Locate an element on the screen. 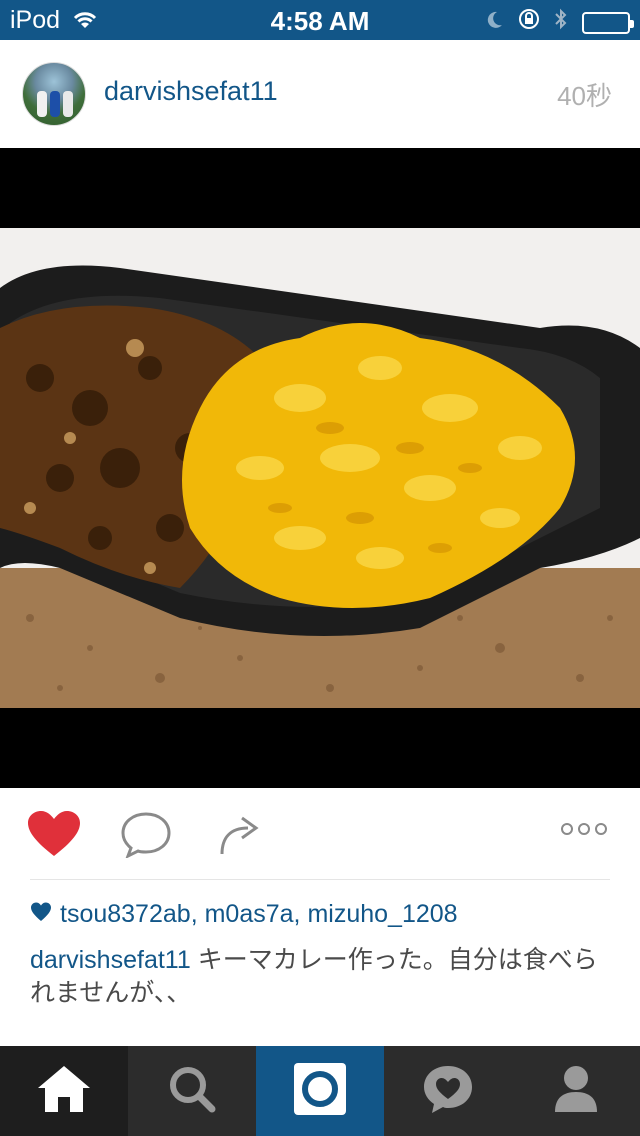 Image resolution: width=640 pixels, height=1136 pixels. tab-activity is located at coordinates (448, 1091).